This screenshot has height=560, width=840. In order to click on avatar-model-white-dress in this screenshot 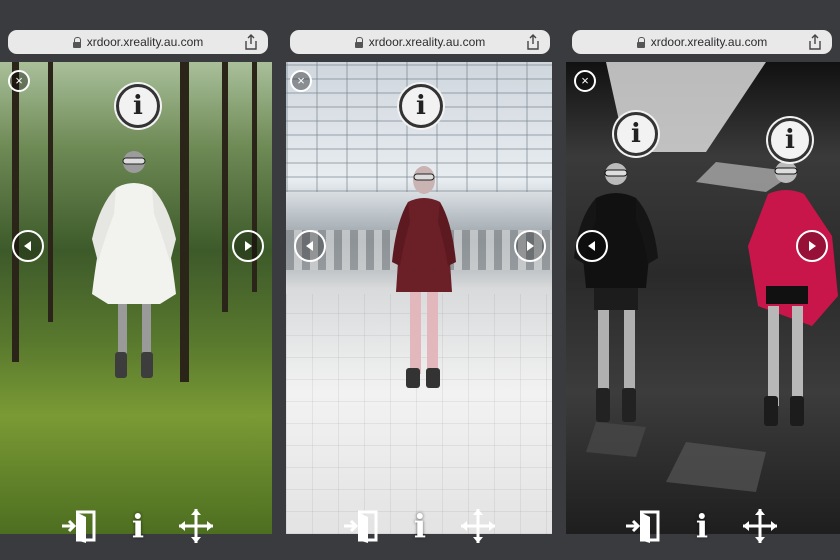, I will do `click(134, 269)`.